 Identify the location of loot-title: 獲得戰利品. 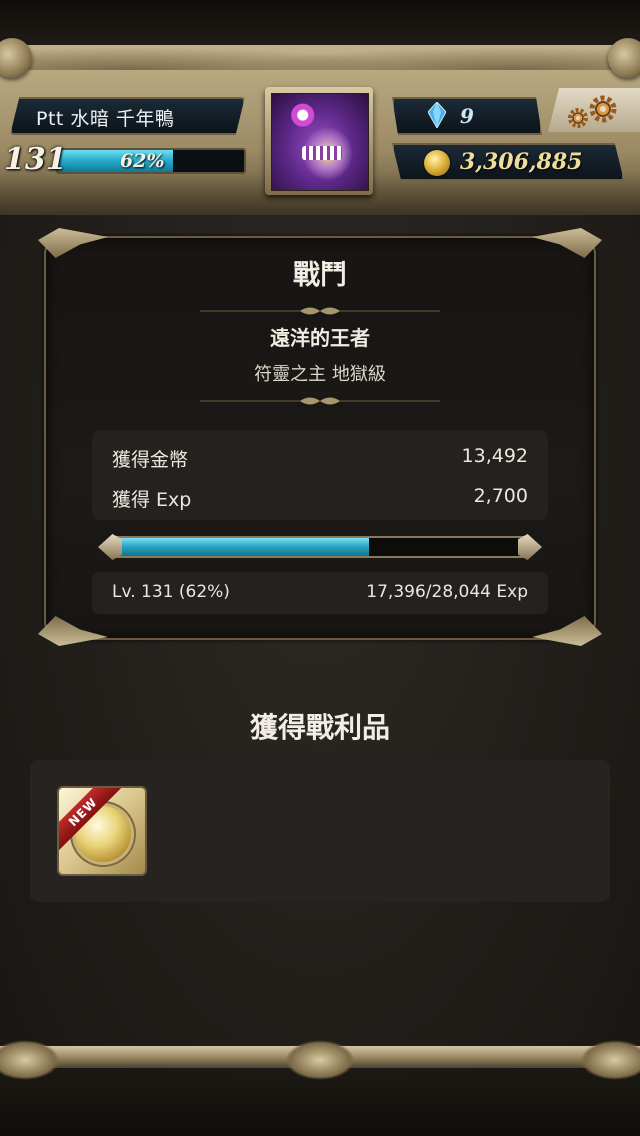
(319, 727).